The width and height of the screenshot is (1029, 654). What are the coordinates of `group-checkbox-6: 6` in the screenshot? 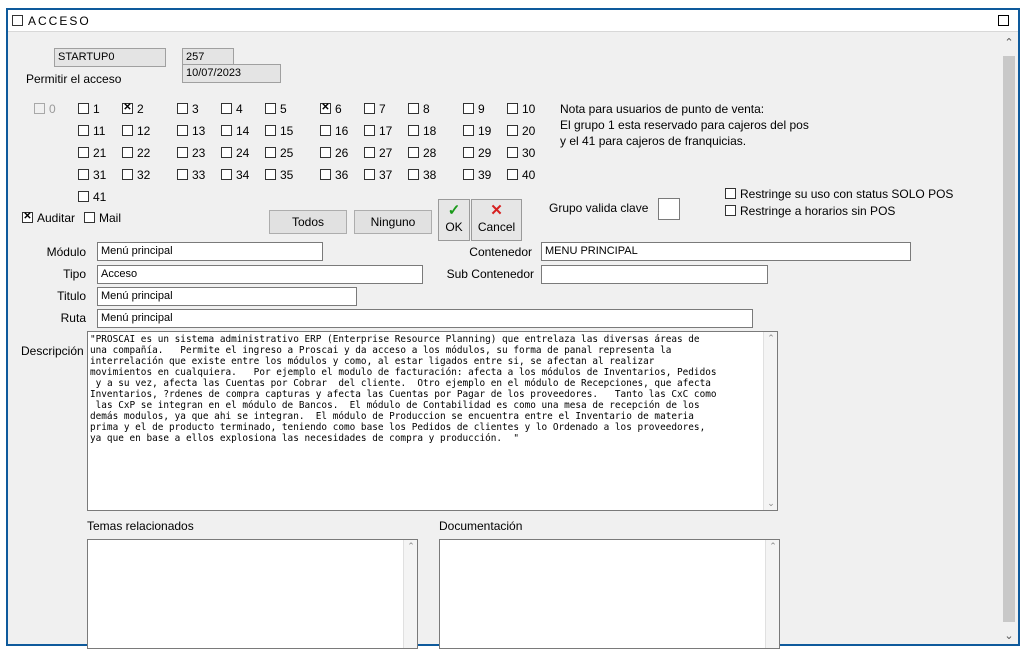 It's located at (331, 109).